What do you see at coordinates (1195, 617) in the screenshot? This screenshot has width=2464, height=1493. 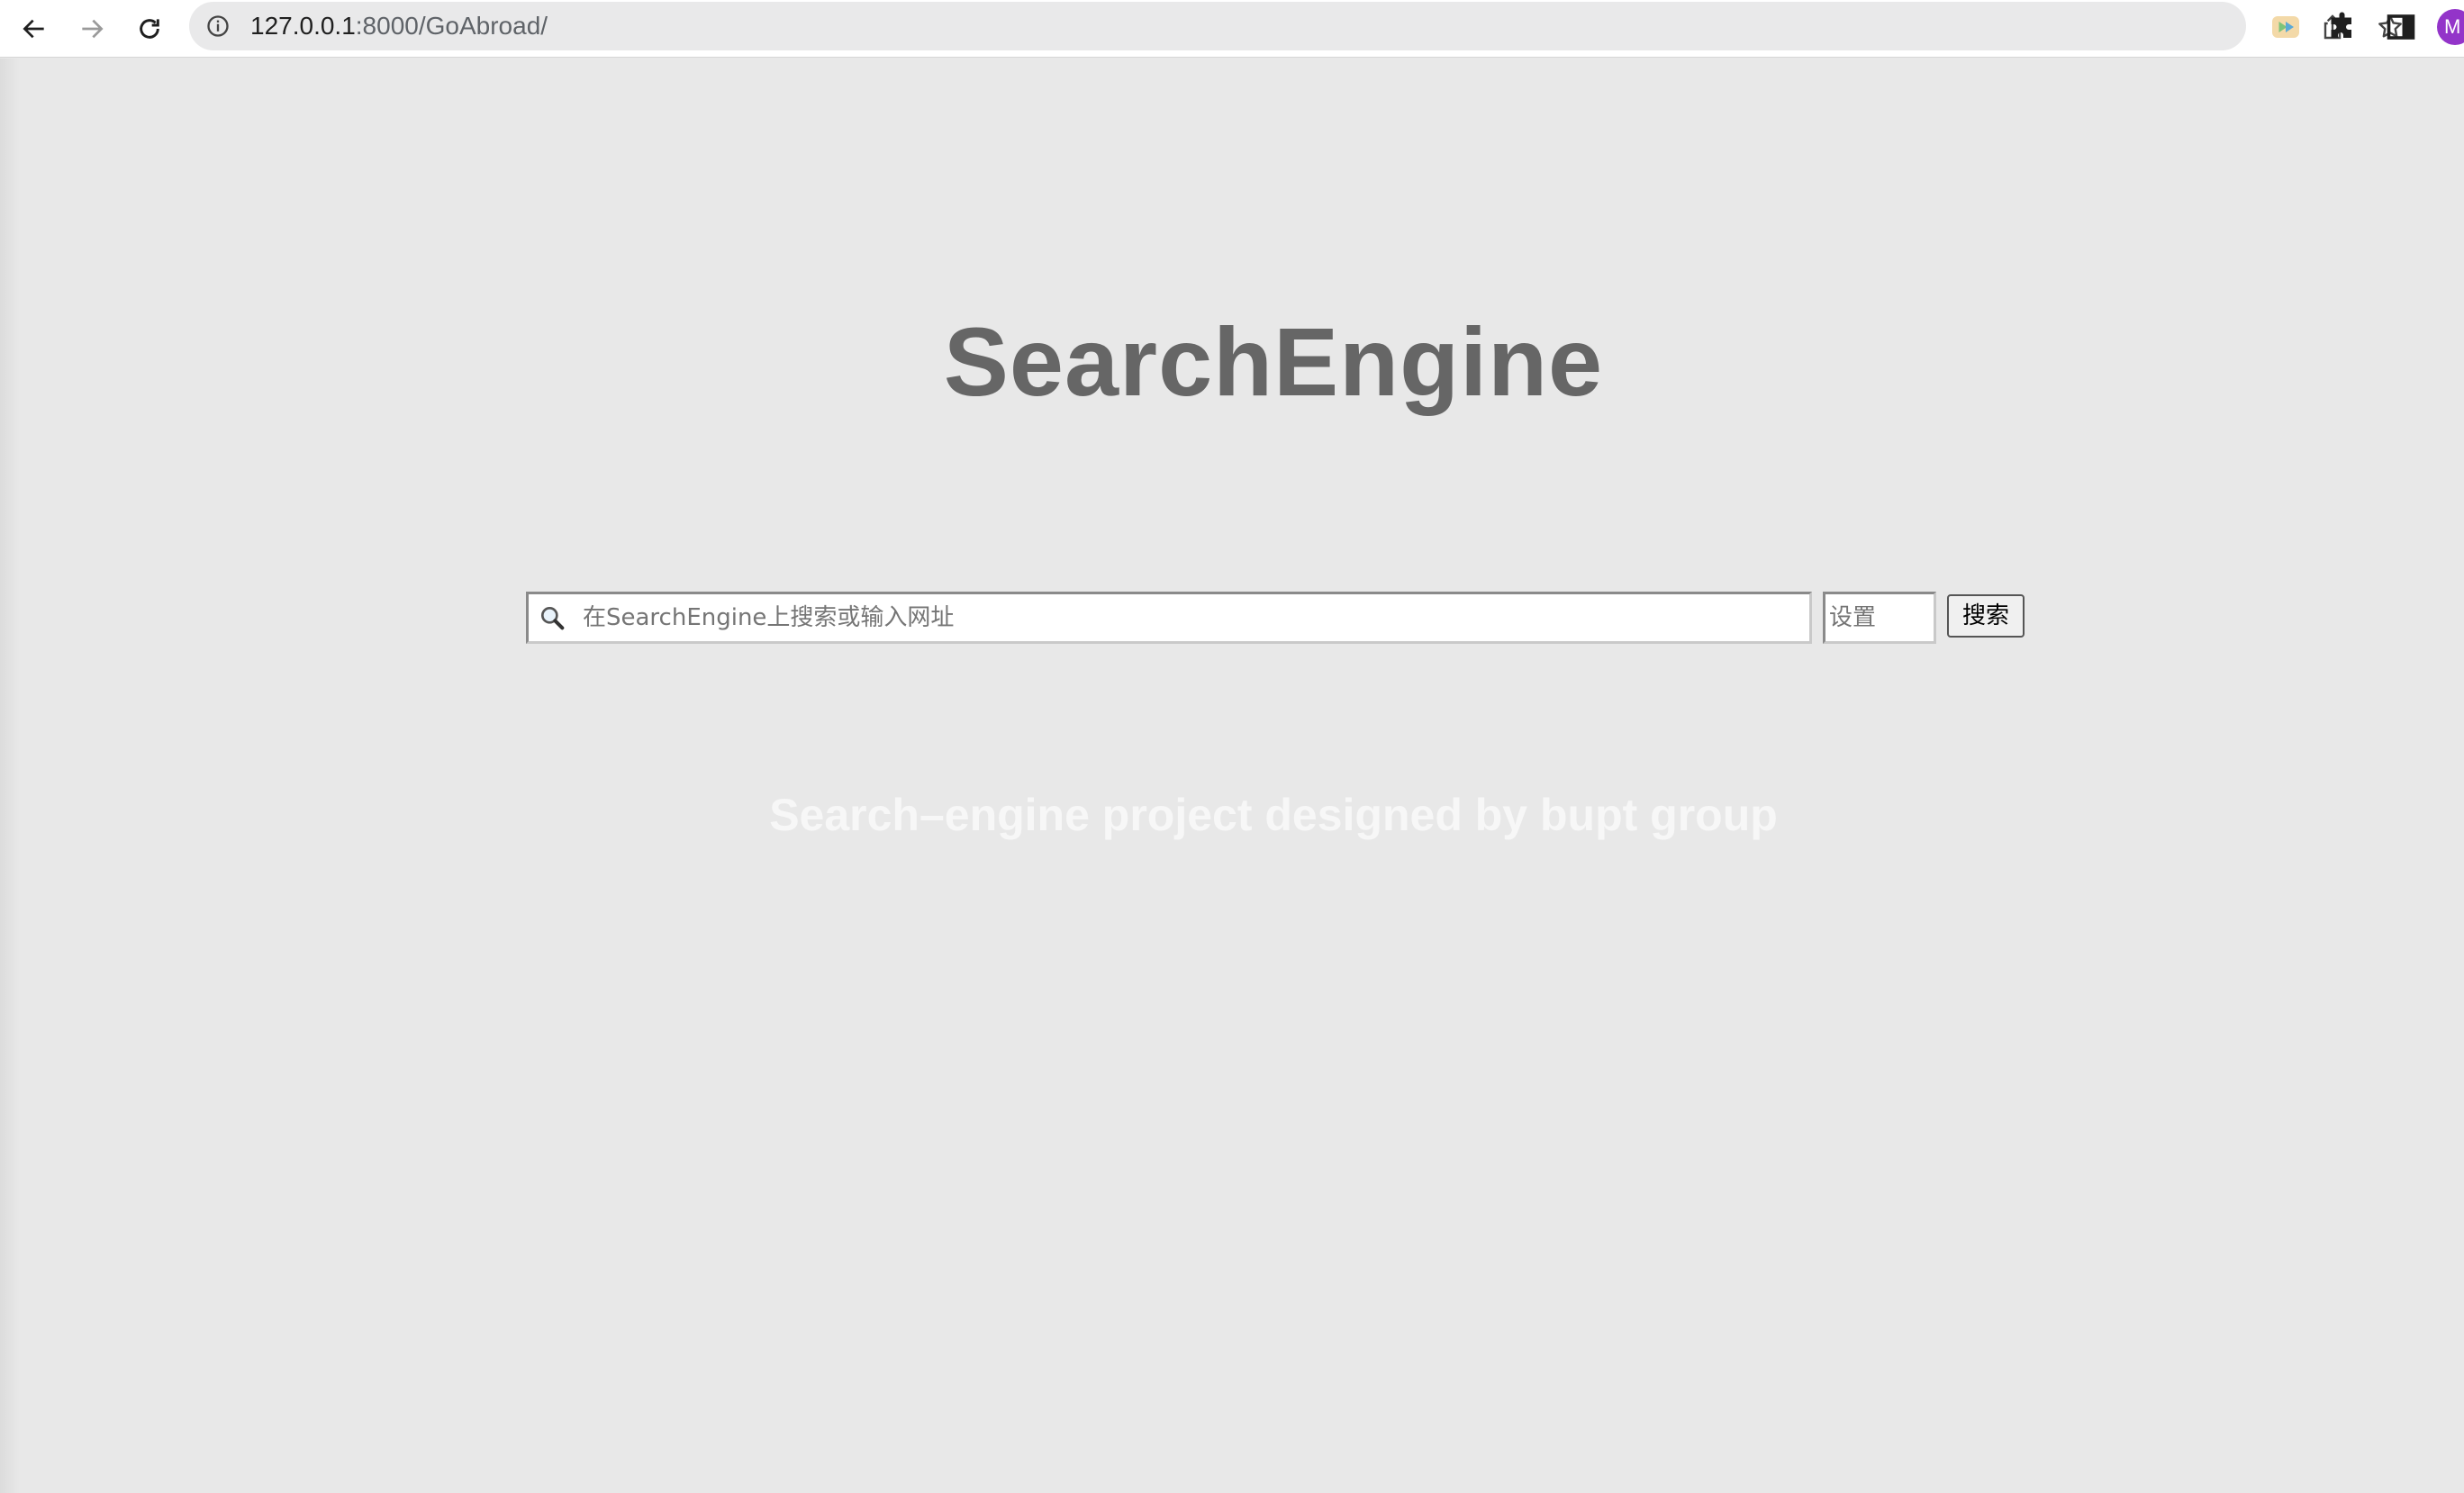 I see `search-input` at bounding box center [1195, 617].